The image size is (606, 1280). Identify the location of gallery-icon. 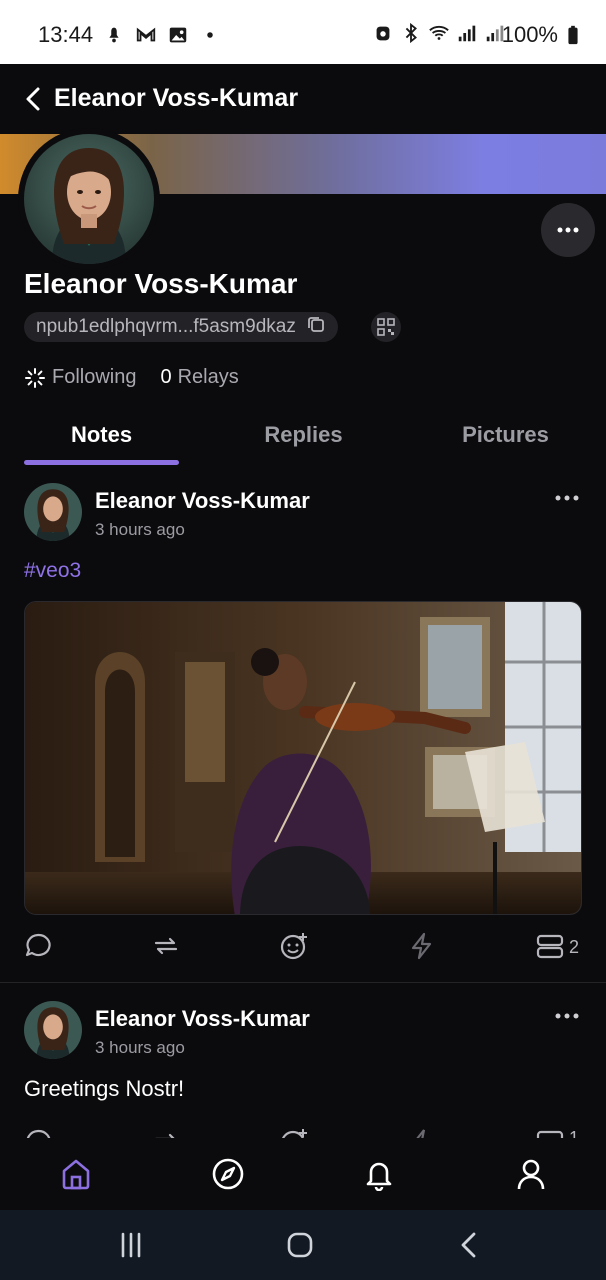
(178, 35).